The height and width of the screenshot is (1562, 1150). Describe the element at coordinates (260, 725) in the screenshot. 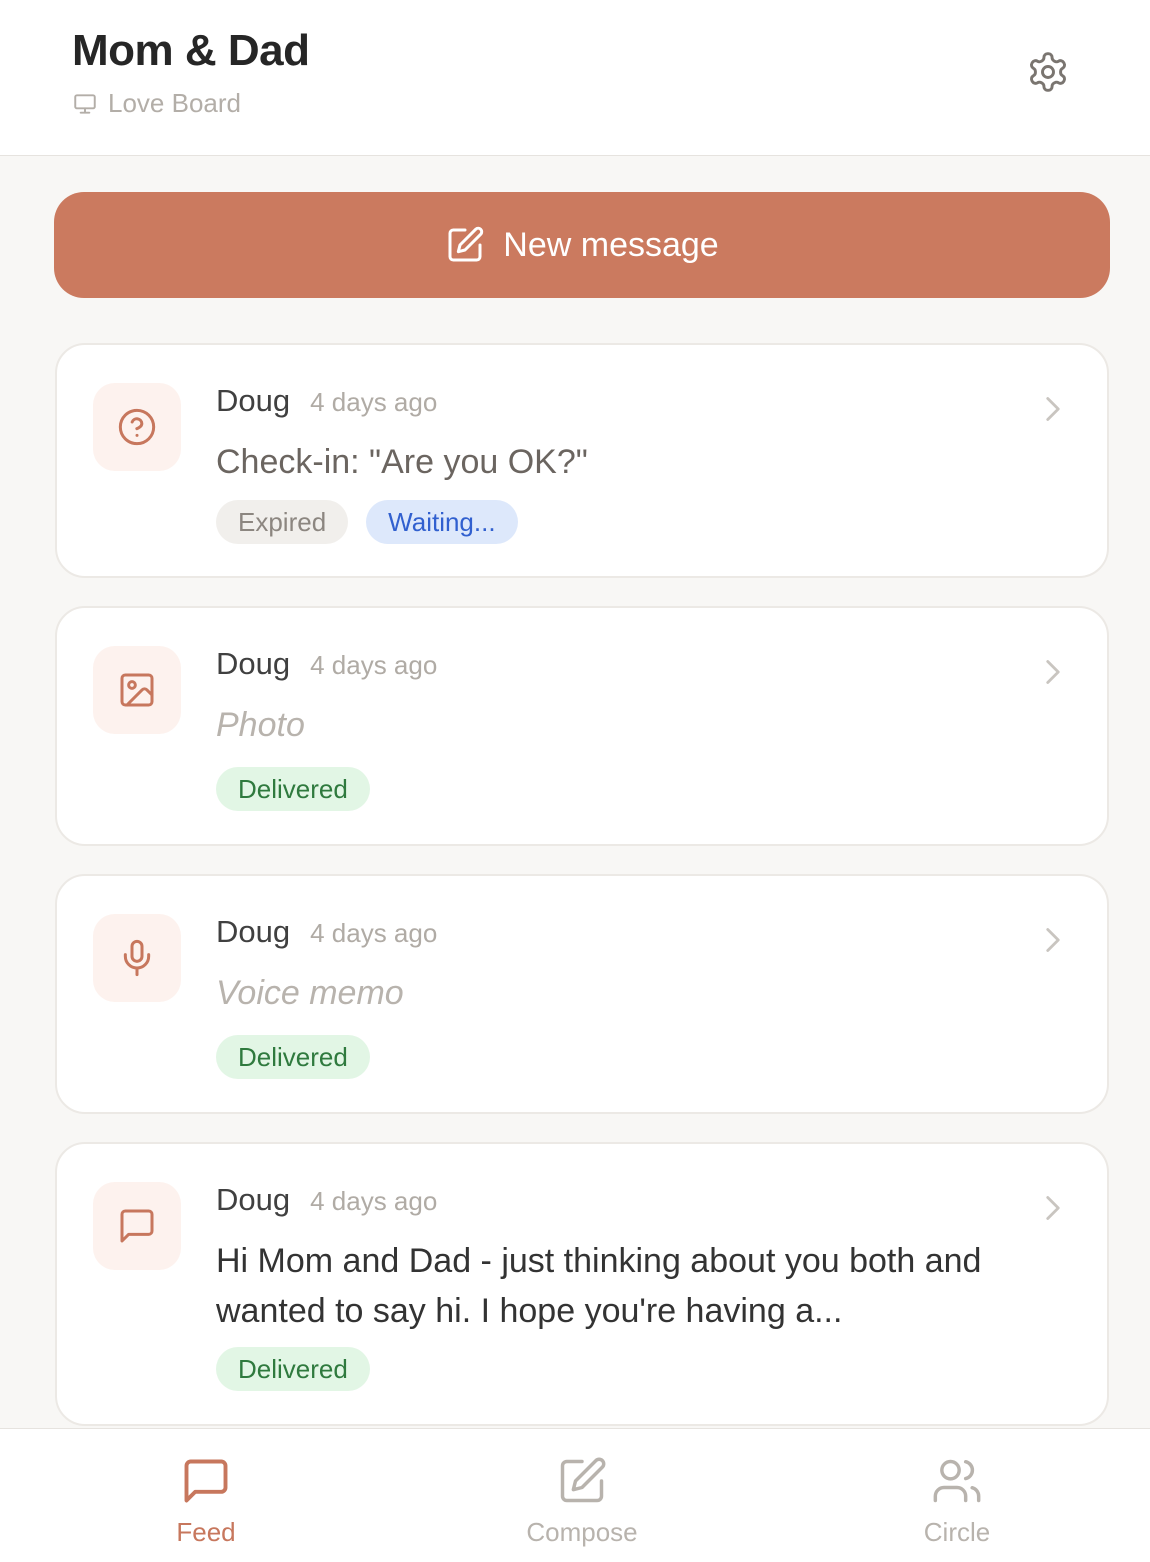

I see `item-text: Photo` at that location.